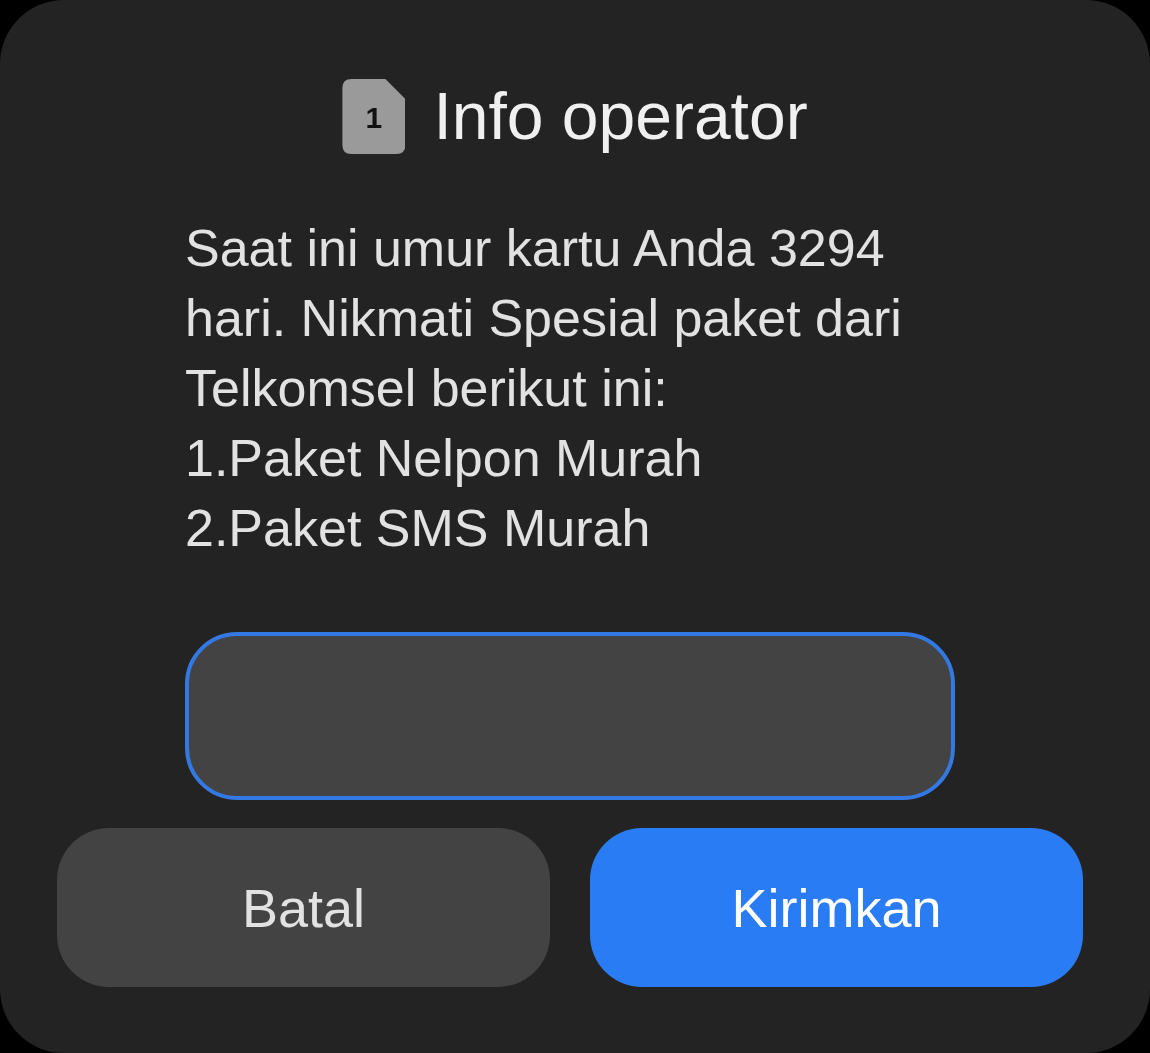 The height and width of the screenshot is (1053, 1150). What do you see at coordinates (570, 716) in the screenshot?
I see `input-field` at bounding box center [570, 716].